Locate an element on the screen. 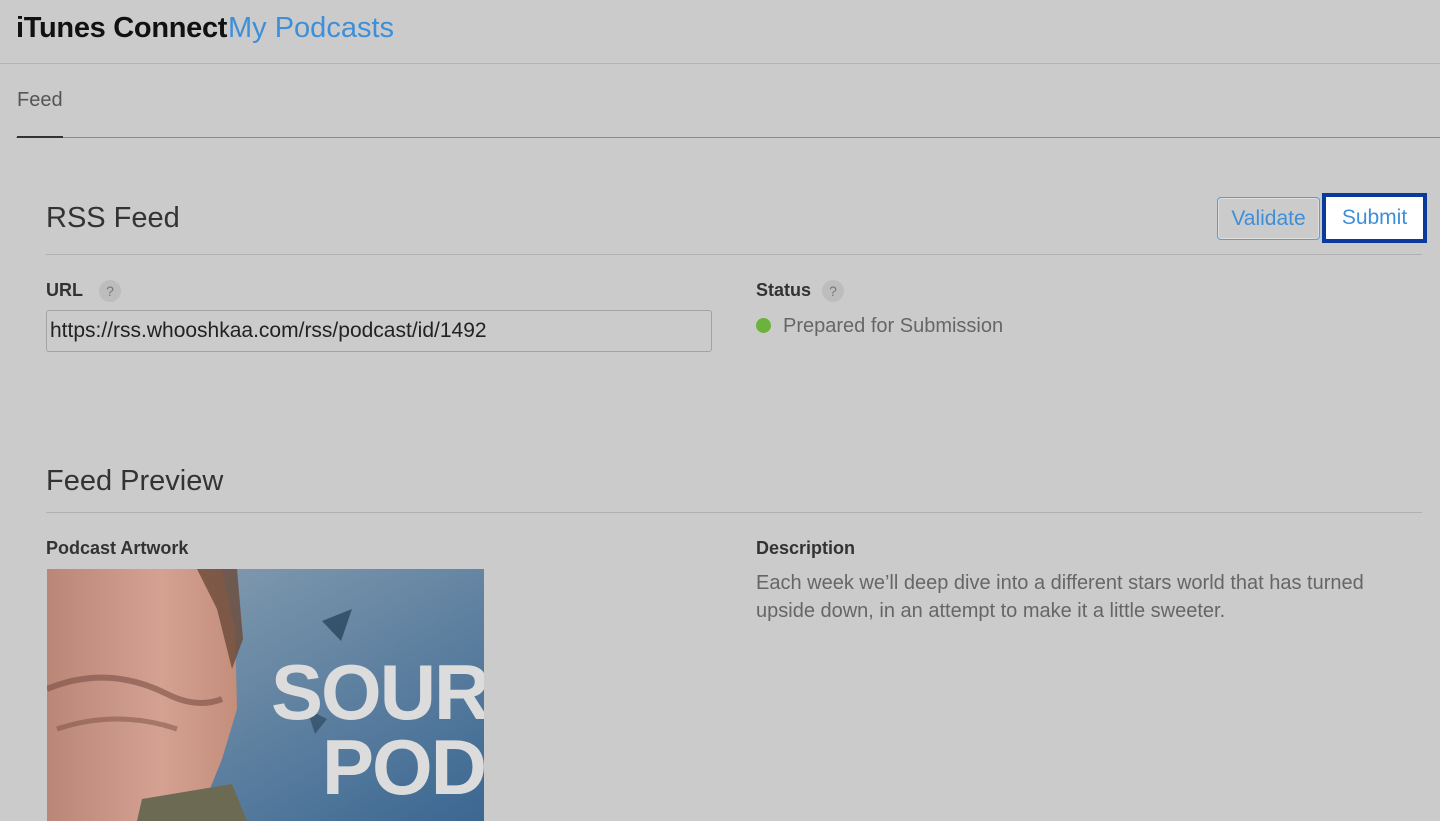 The height and width of the screenshot is (821, 1440). artwork-text-pod: POD is located at coordinates (403, 767).